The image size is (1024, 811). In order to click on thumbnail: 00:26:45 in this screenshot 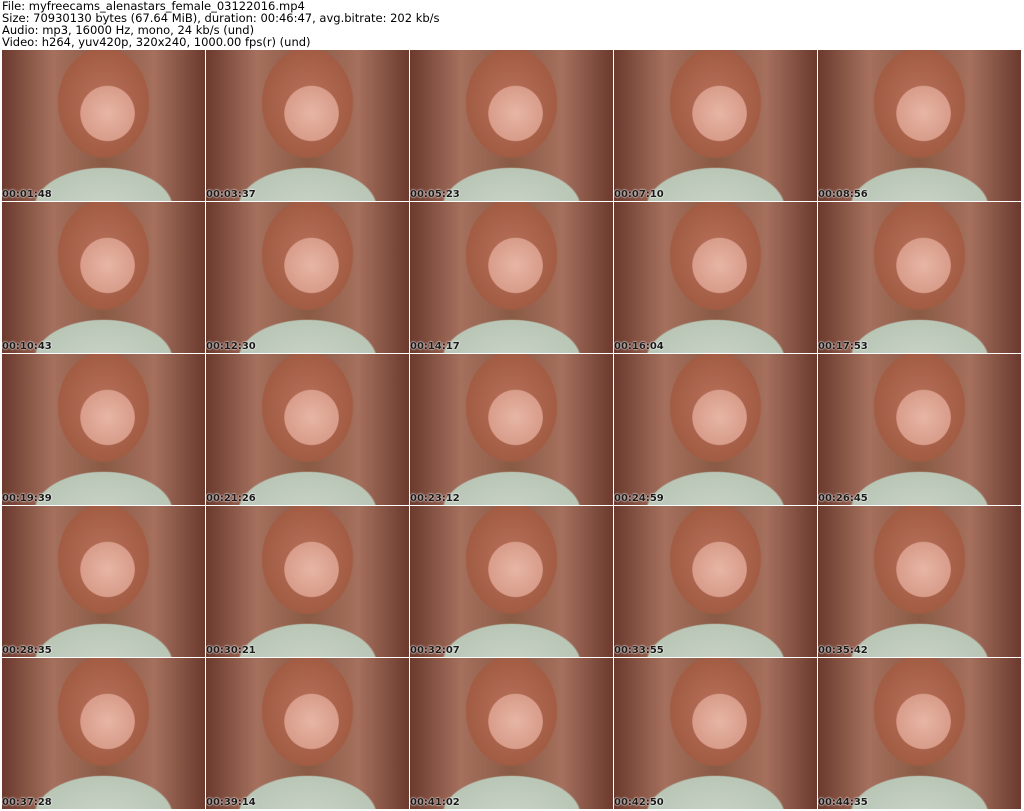, I will do `click(919, 429)`.